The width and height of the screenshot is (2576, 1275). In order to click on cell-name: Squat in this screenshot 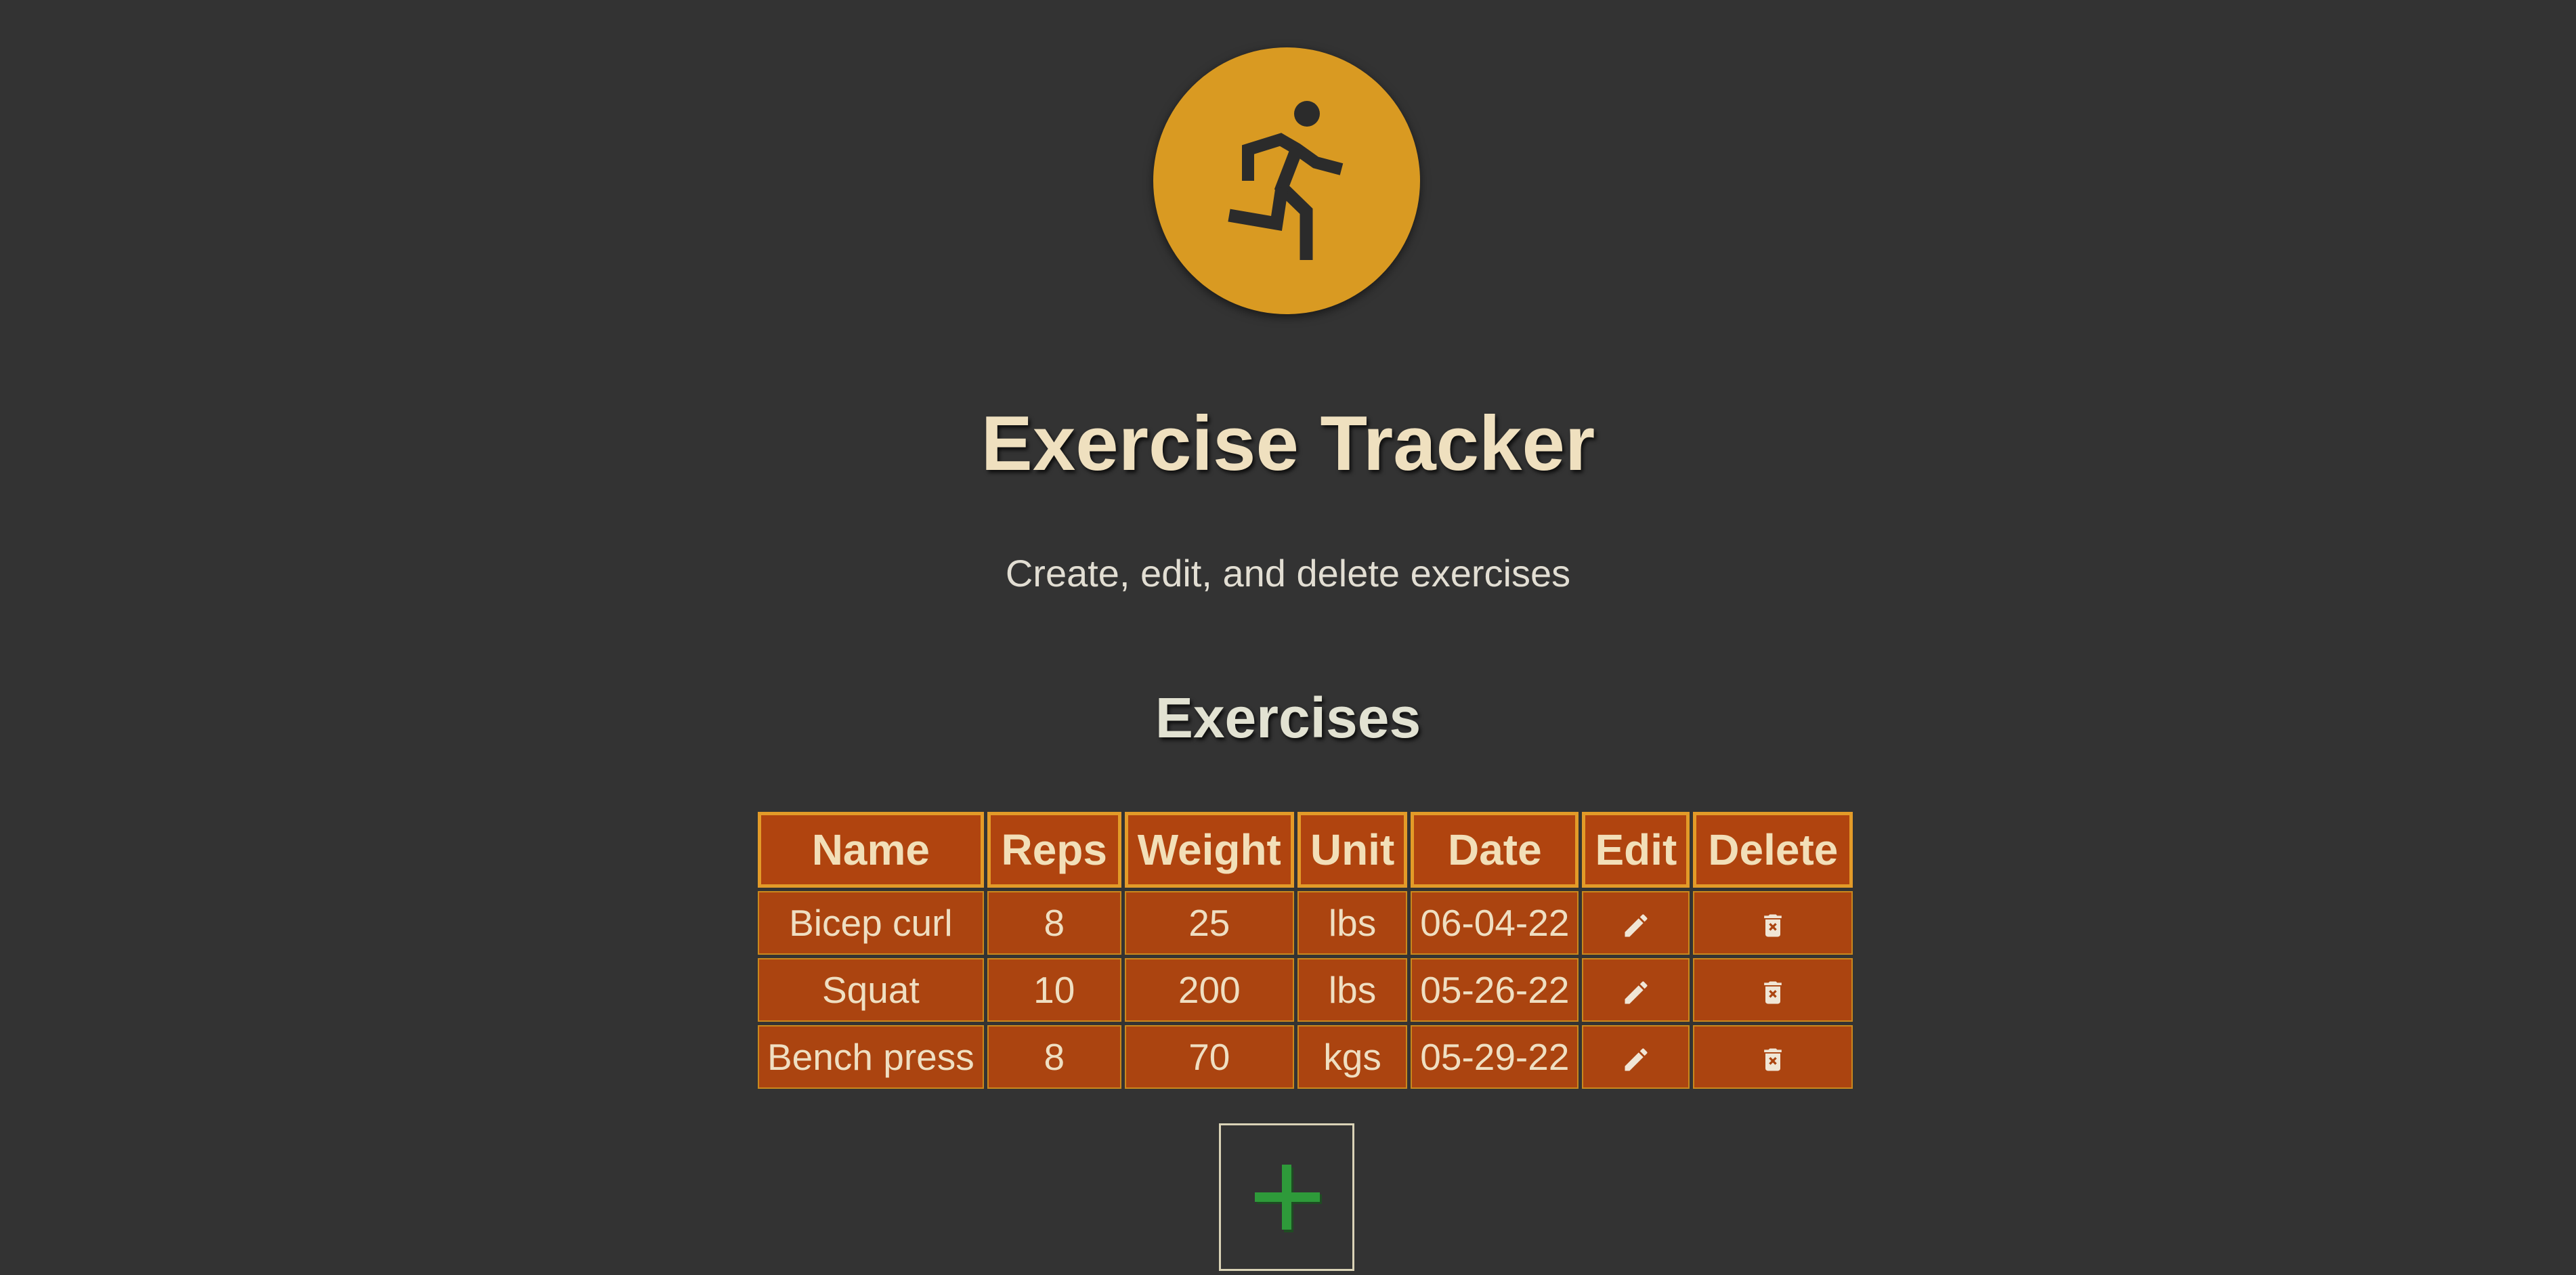, I will do `click(871, 990)`.